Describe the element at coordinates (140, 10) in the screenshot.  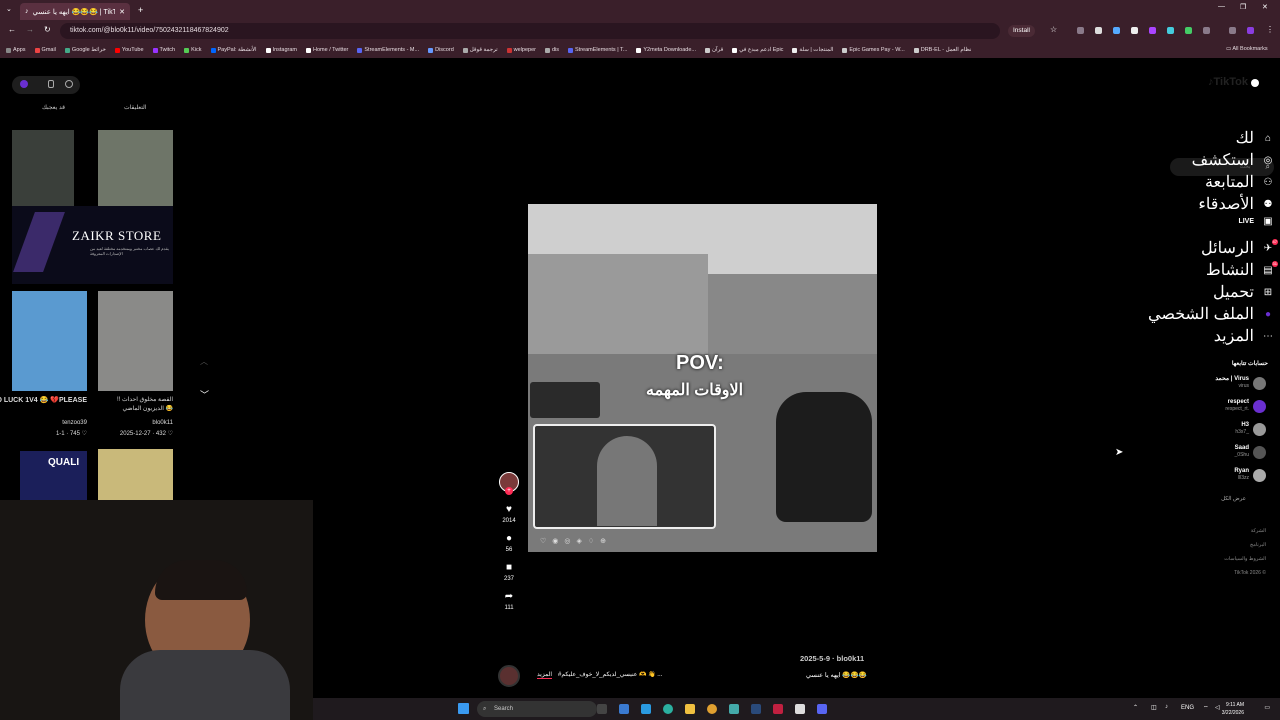
I see `new-tab-icon: +` at that location.